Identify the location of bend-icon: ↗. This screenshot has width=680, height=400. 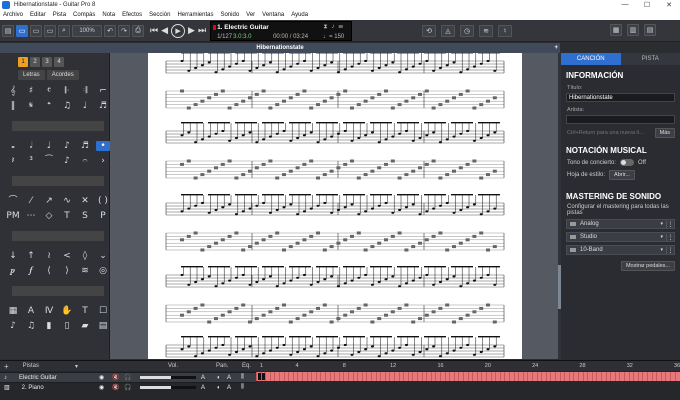
(49, 201).